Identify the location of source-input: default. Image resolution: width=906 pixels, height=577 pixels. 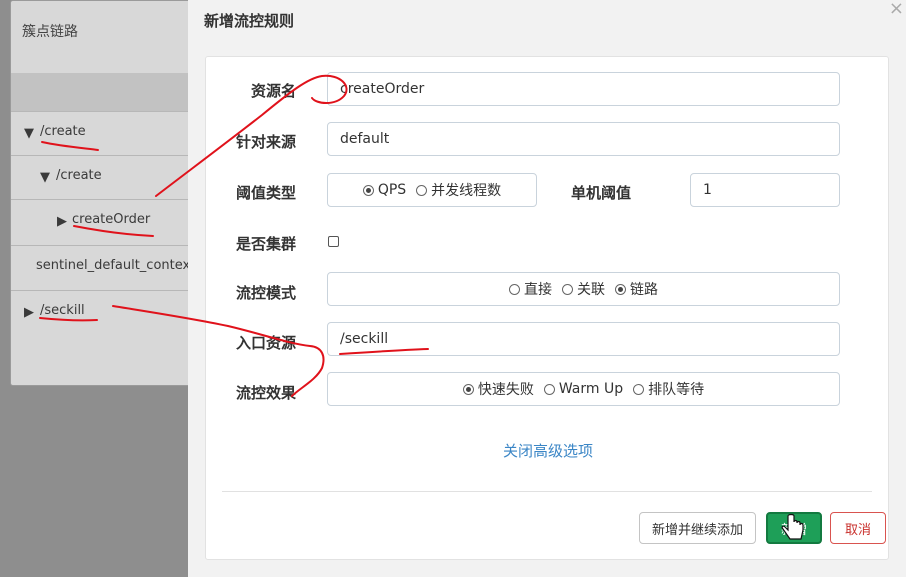
(583, 139).